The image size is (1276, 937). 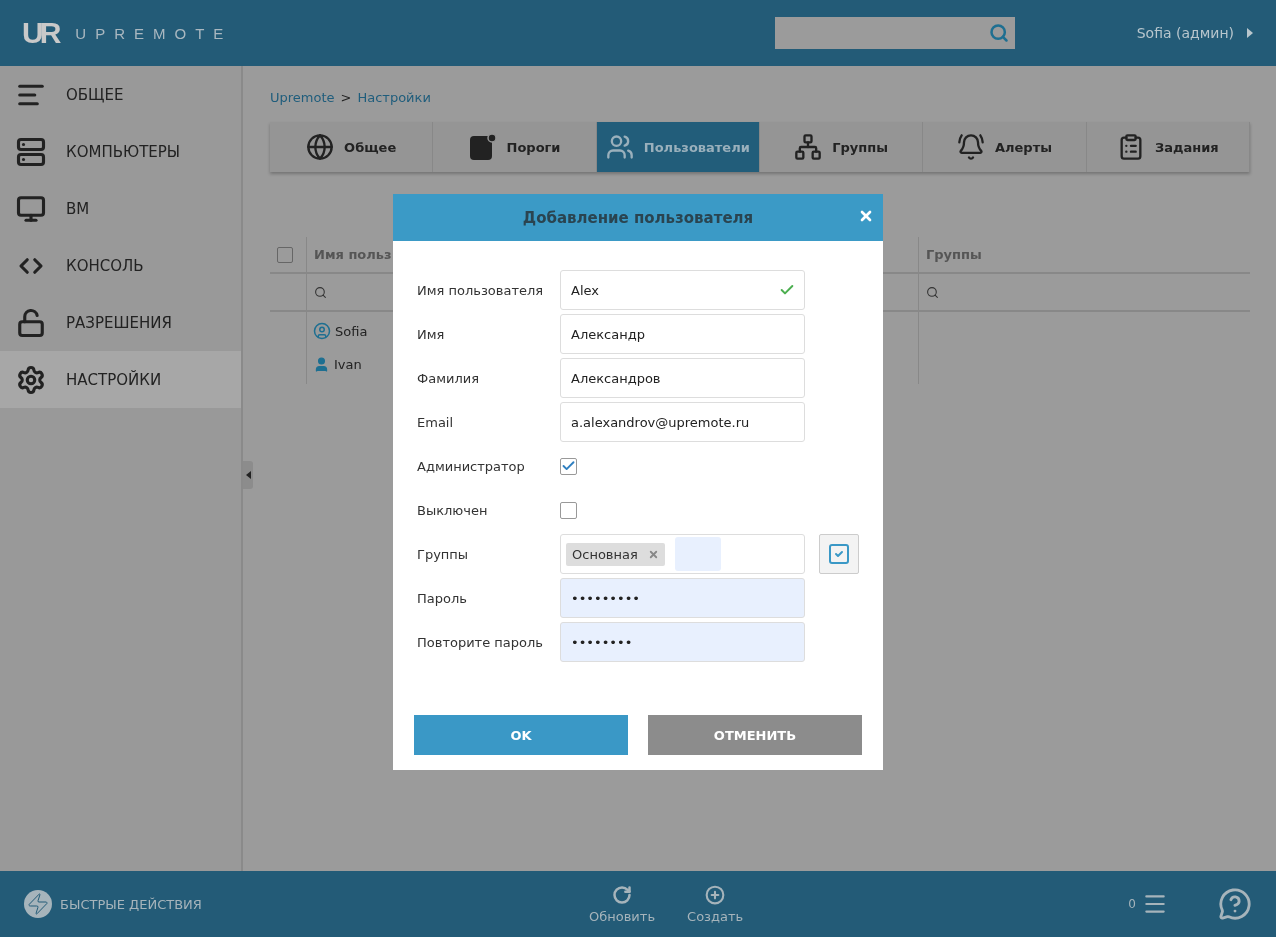 What do you see at coordinates (653, 554) in the screenshot?
I see `remove-icon` at bounding box center [653, 554].